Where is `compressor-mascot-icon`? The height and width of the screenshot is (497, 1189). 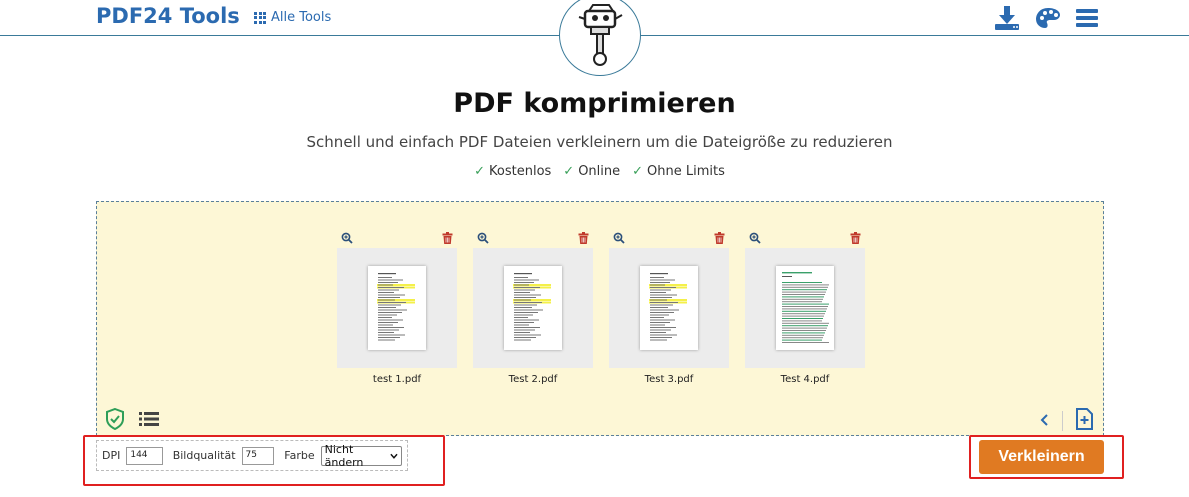 compressor-mascot-icon is located at coordinates (600, 35).